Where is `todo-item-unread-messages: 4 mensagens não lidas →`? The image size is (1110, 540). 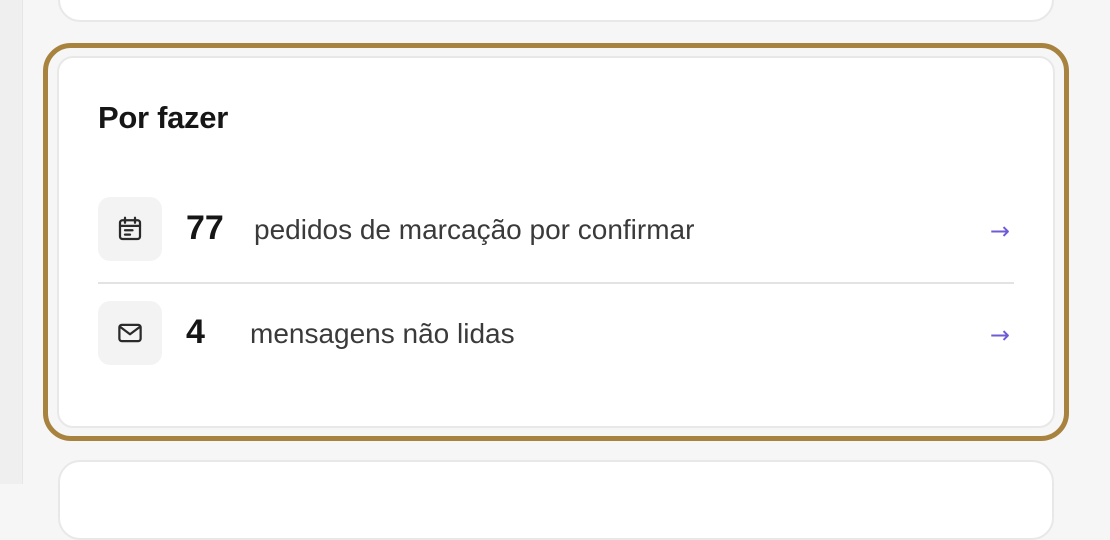 todo-item-unread-messages: 4 mensagens não lidas → is located at coordinates (556, 334).